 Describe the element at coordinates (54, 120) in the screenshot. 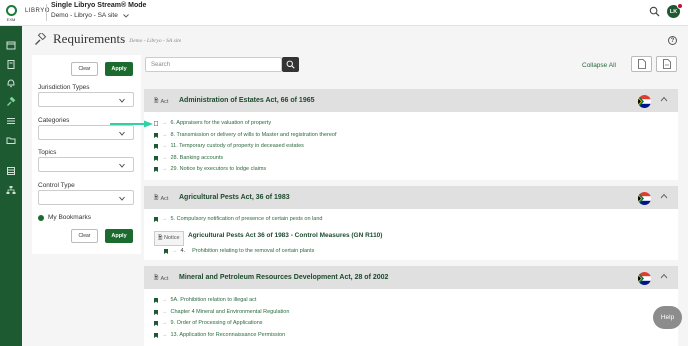

I see `categories-label: Categories` at that location.